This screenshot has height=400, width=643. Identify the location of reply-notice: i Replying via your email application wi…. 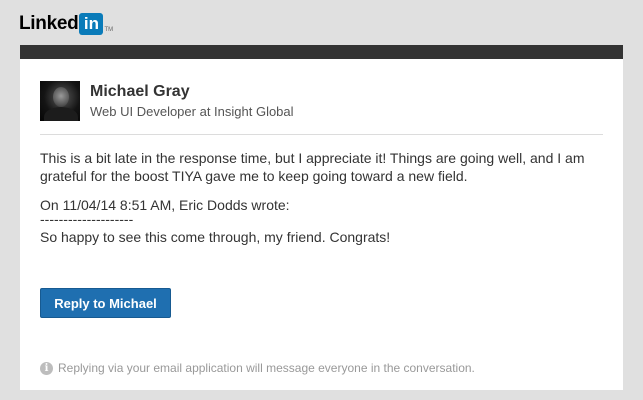
(257, 368).